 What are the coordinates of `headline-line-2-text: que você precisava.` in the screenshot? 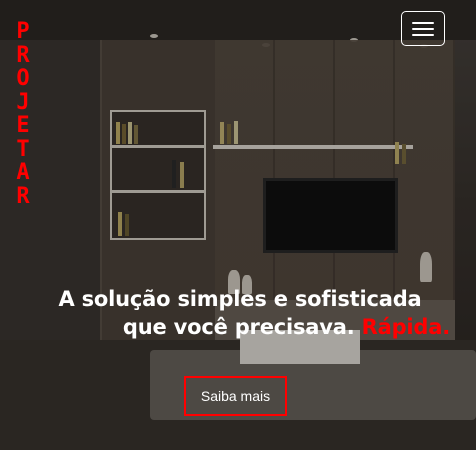 It's located at (238, 327).